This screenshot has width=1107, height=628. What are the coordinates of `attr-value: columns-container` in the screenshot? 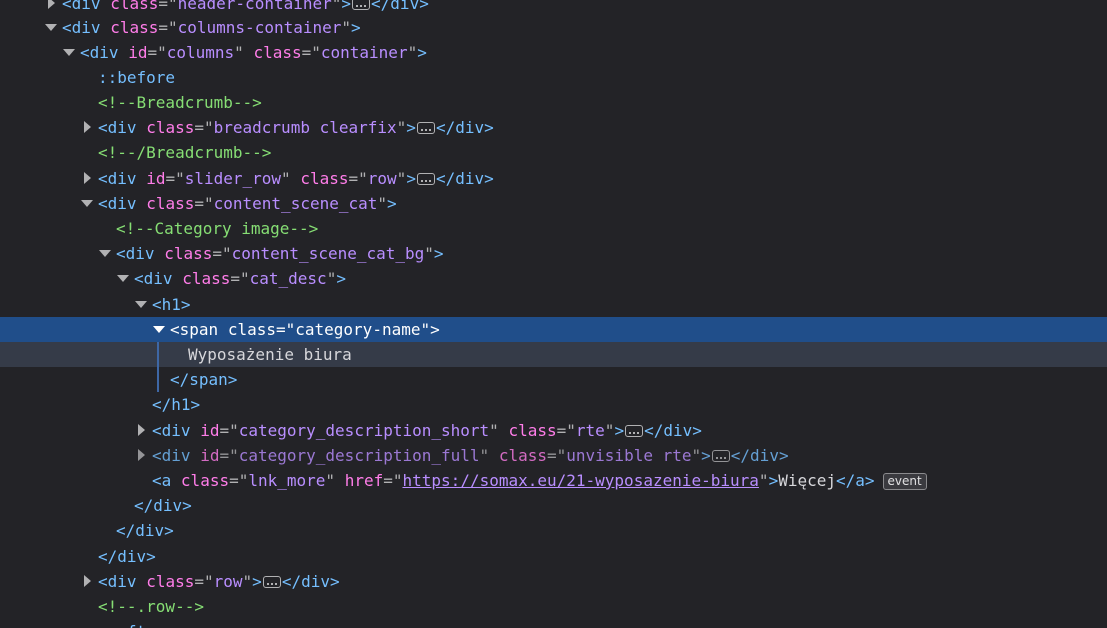 It's located at (260, 27).